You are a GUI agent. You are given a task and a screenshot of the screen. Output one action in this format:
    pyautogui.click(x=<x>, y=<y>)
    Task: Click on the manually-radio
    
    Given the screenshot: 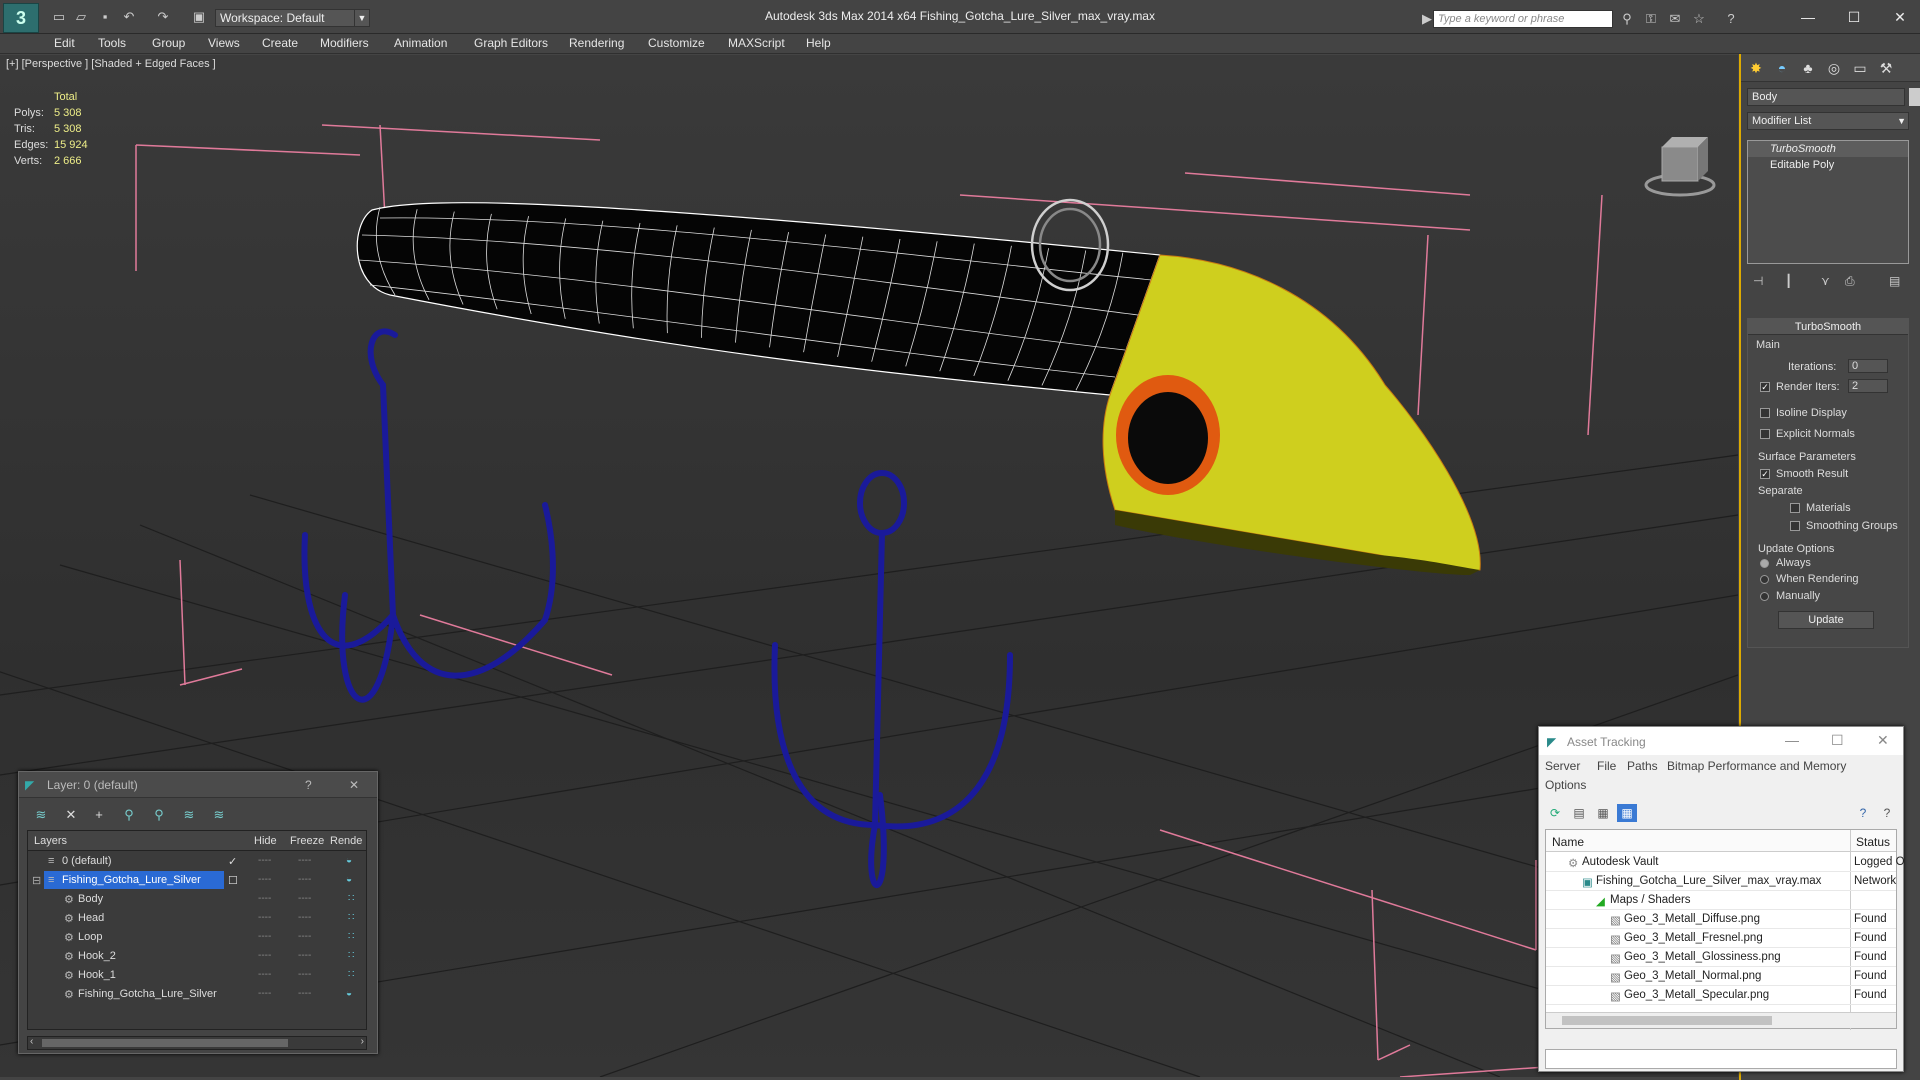 What is the action you would take?
    pyautogui.click(x=1764, y=596)
    